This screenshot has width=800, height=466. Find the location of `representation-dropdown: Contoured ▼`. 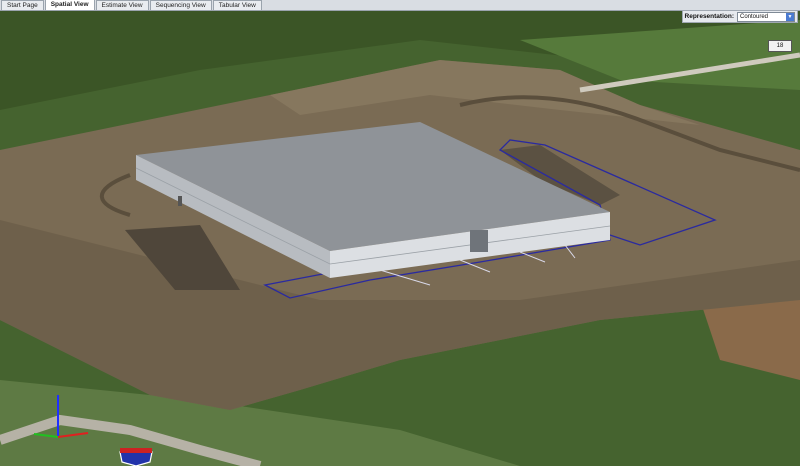

representation-dropdown: Contoured ▼ is located at coordinates (766, 16).